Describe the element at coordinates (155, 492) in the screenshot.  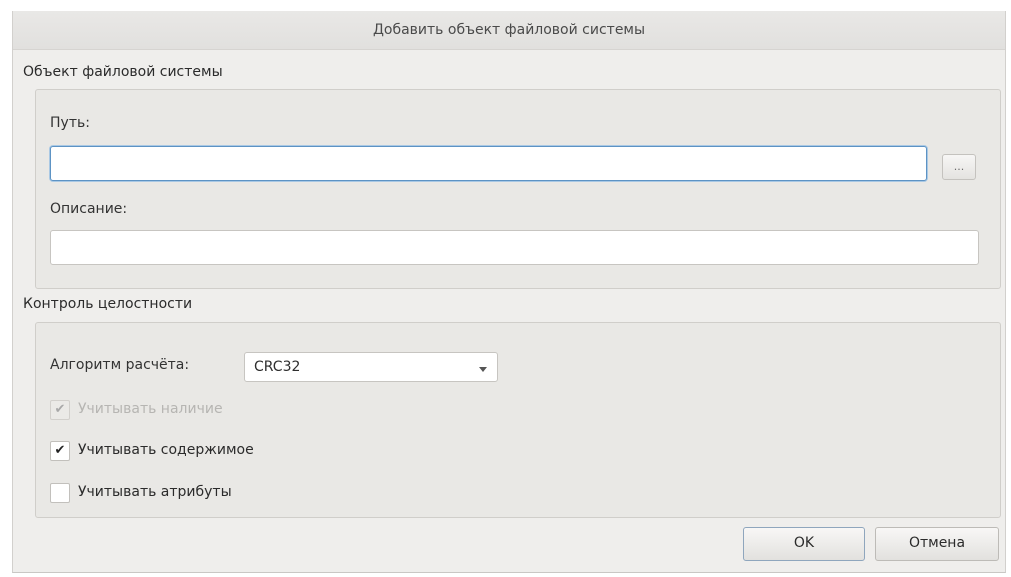
I see `checkbox-attributes-label: Учитывать атрибуты` at that location.